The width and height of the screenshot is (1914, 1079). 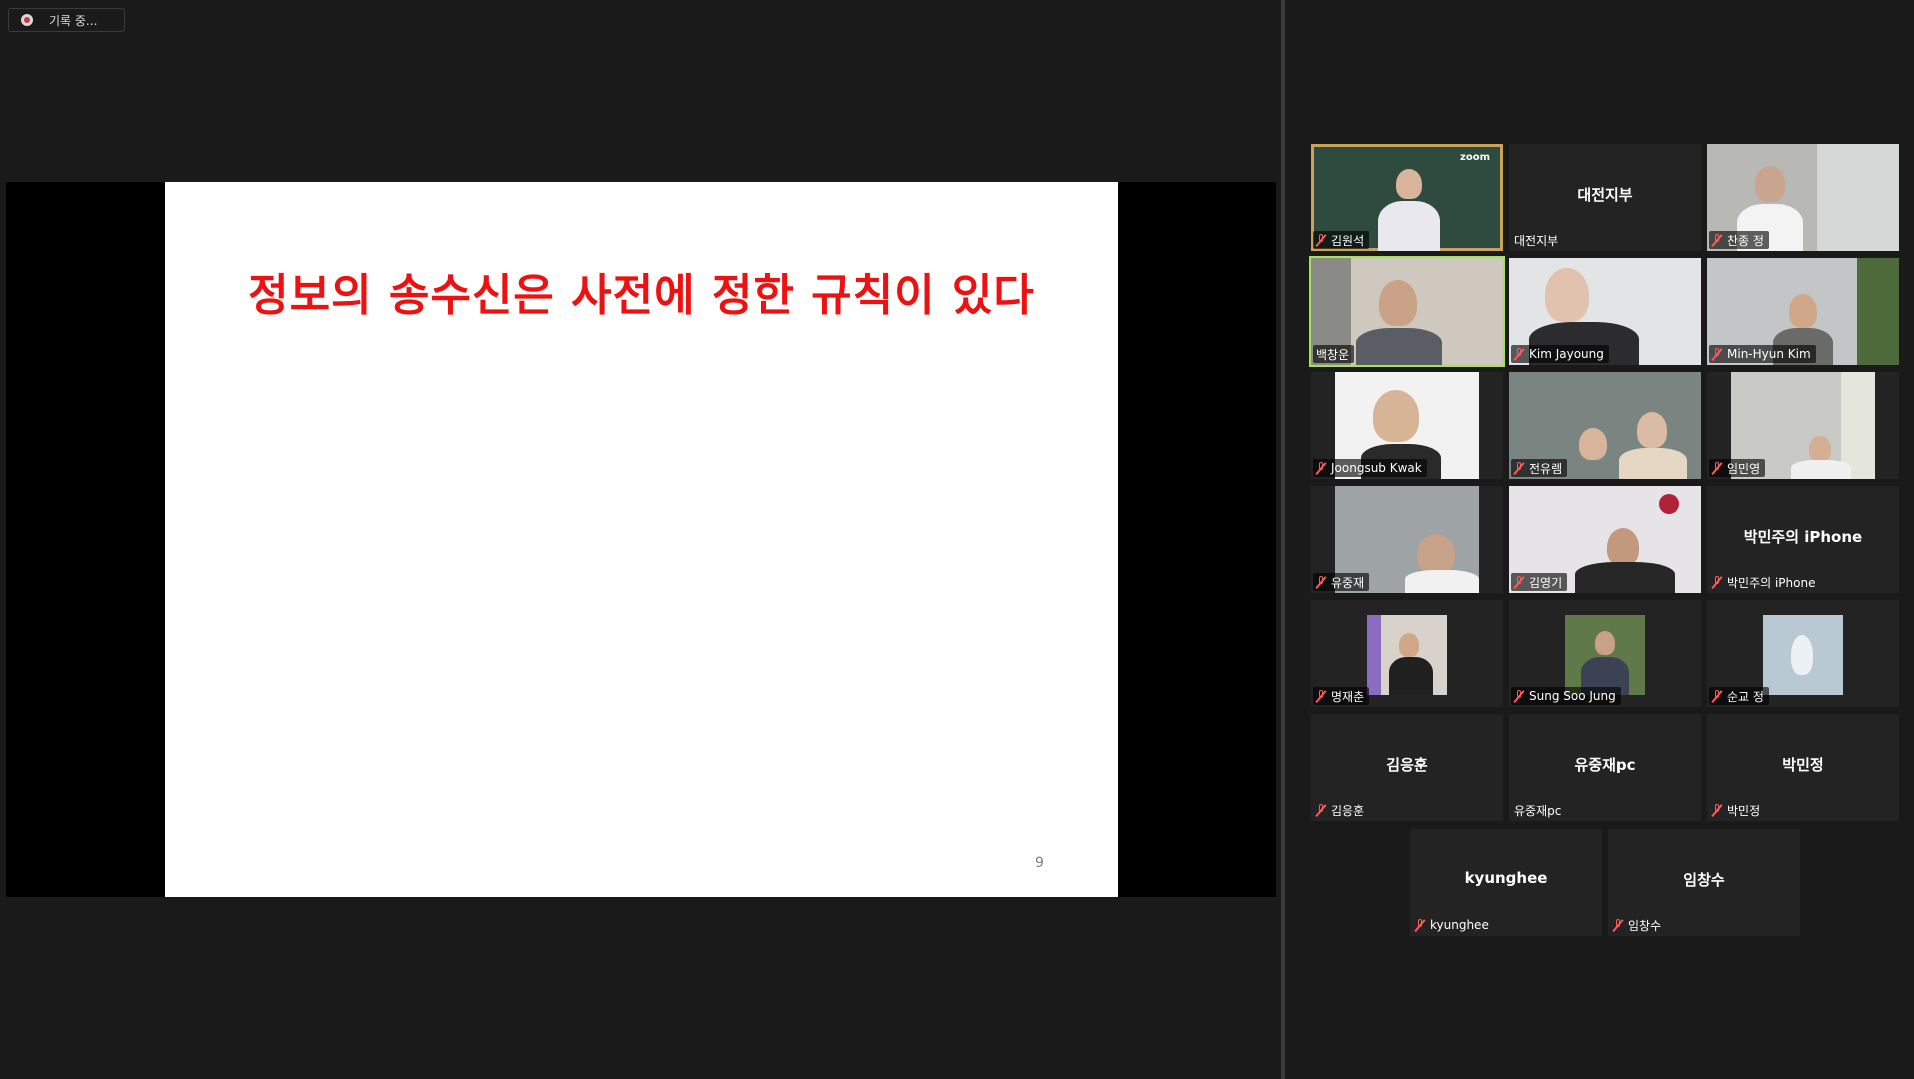 I want to click on participant-tile: Kim Jayoung, so click(x=1605, y=311).